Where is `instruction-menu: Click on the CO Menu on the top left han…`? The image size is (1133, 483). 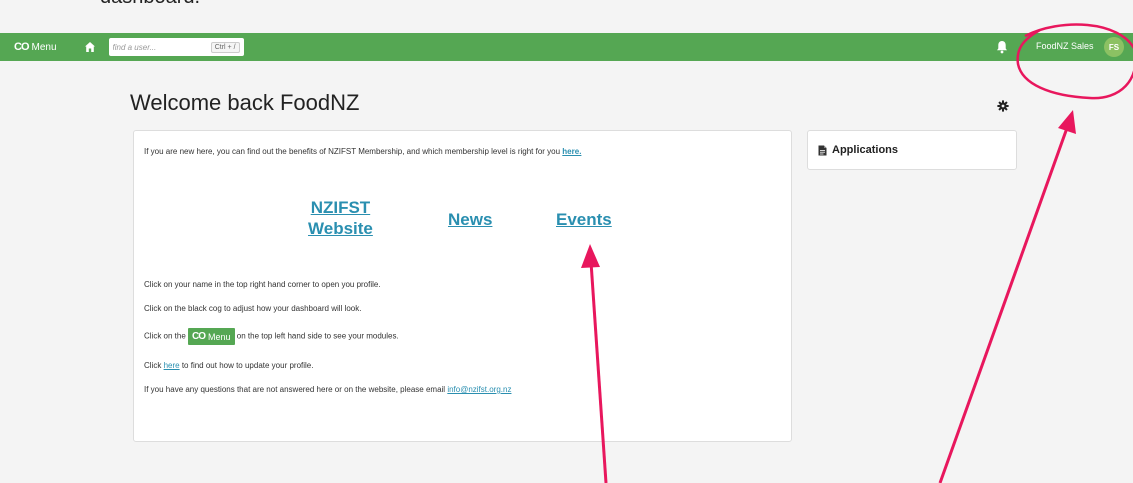 instruction-menu: Click on the CO Menu on the top left han… is located at coordinates (271, 336).